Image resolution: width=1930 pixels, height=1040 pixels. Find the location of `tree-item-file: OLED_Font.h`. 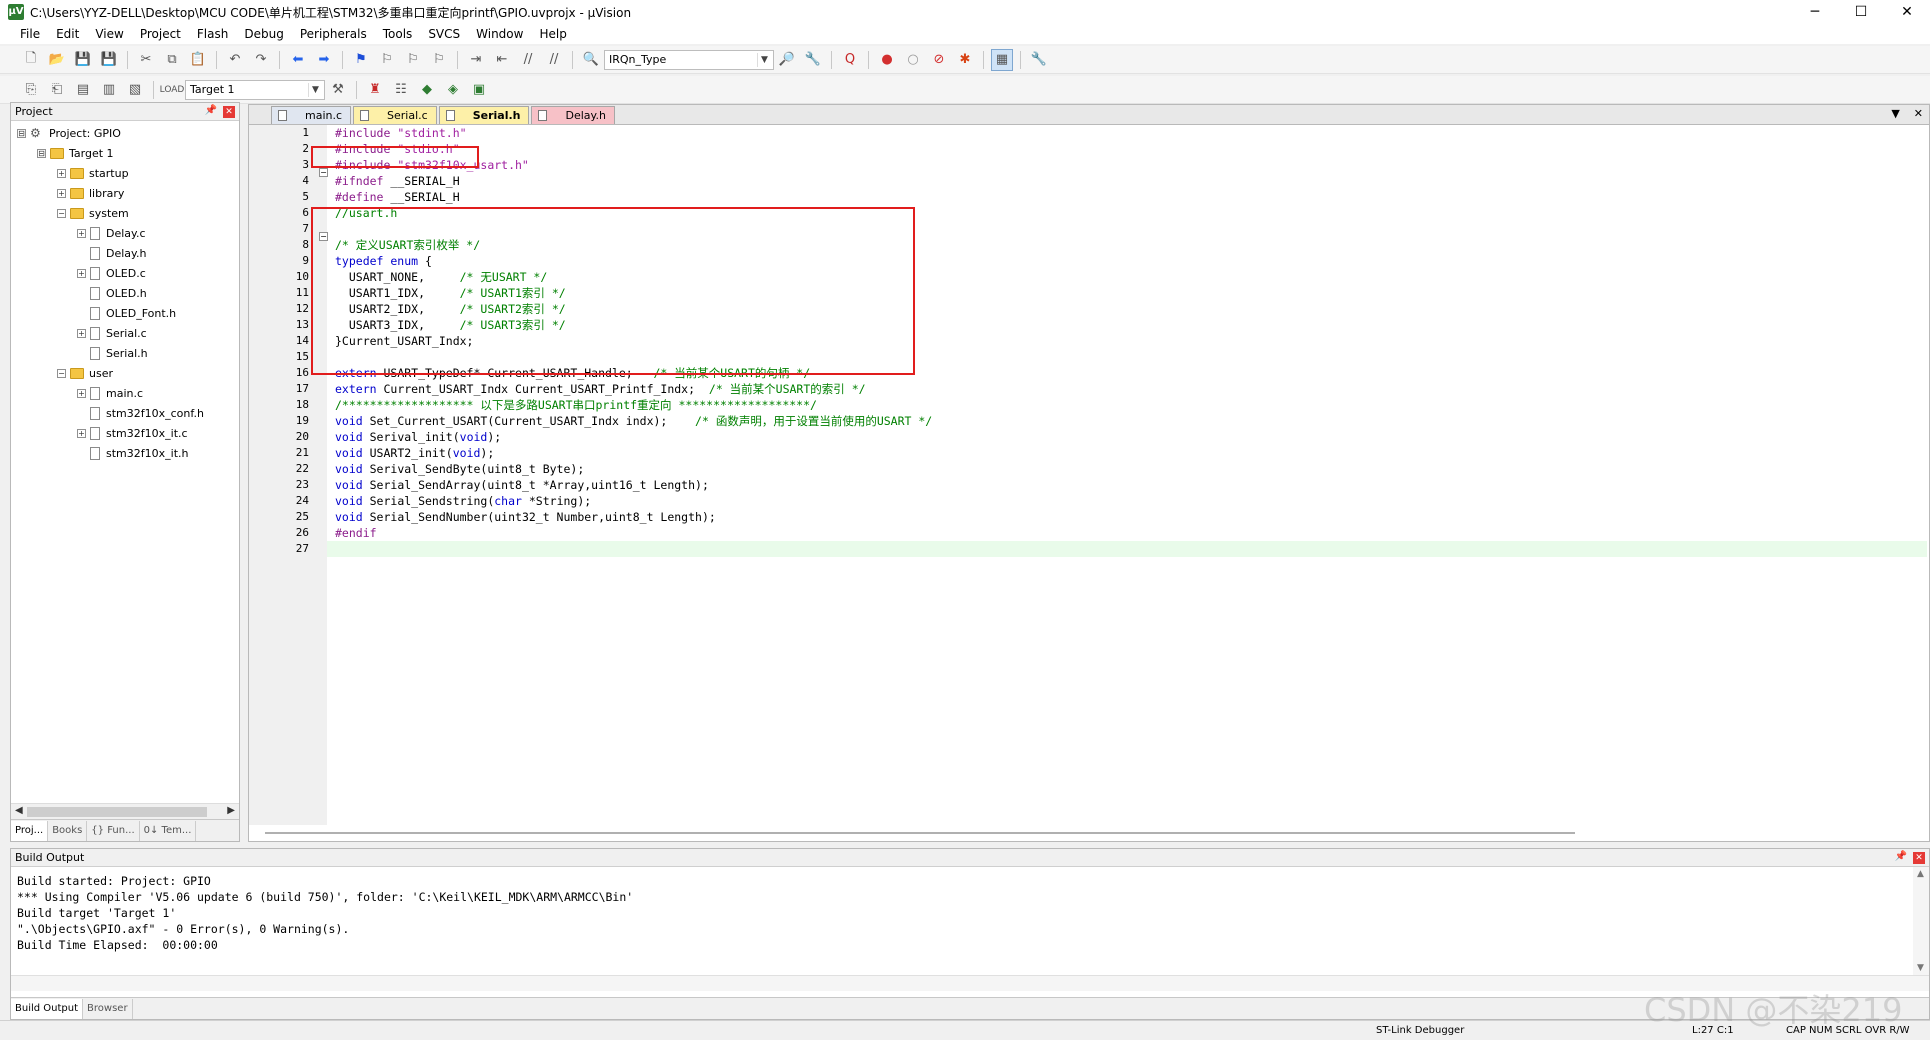

tree-item-file: OLED_Font.h is located at coordinates (125, 313).